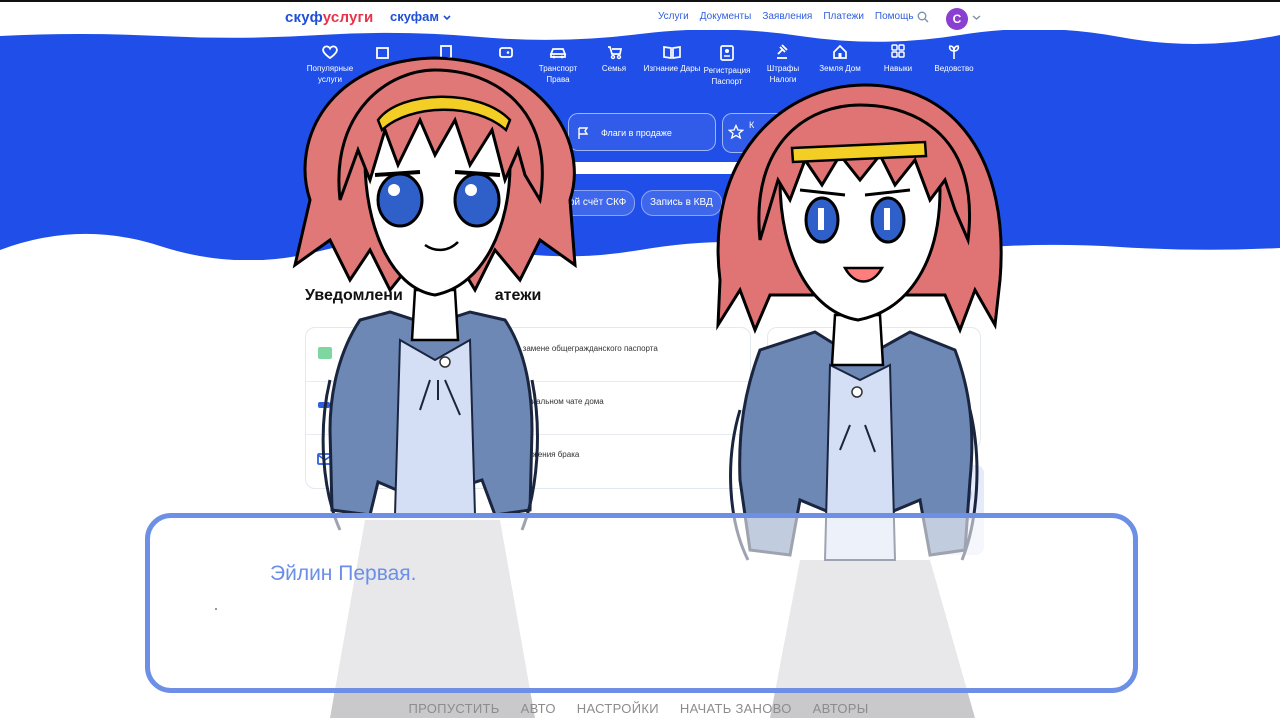  Describe the element at coordinates (954, 68) in the screenshot. I see `category-label: Ведовство` at that location.